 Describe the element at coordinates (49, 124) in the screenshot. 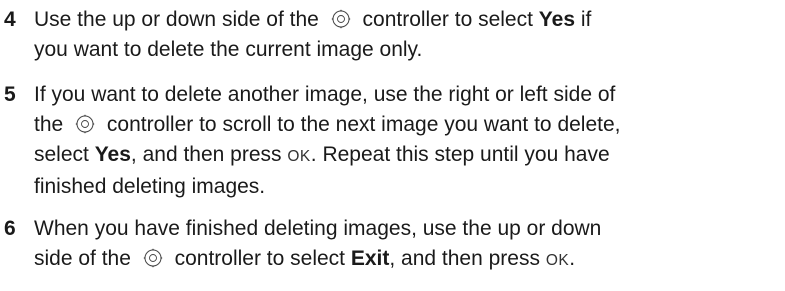

I see `text-run: the` at that location.